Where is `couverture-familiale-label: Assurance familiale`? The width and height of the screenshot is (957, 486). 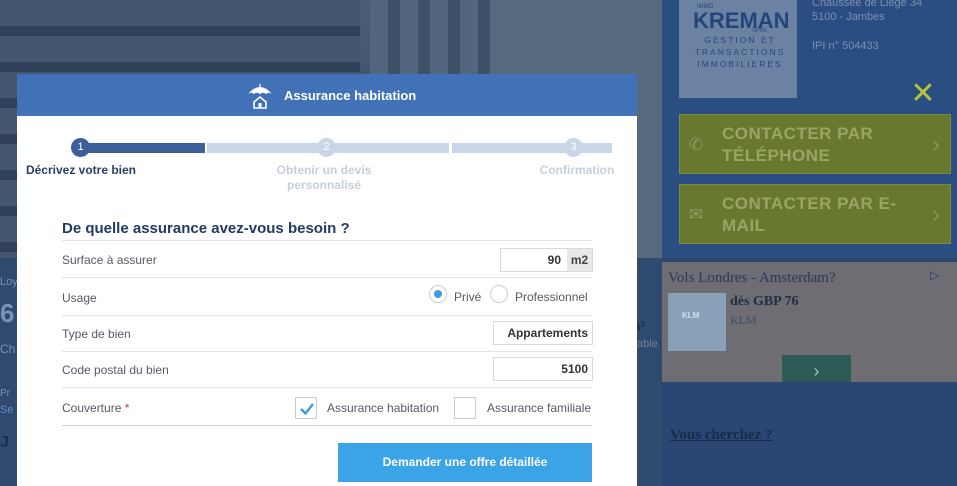 couverture-familiale-label: Assurance familiale is located at coordinates (539, 408).